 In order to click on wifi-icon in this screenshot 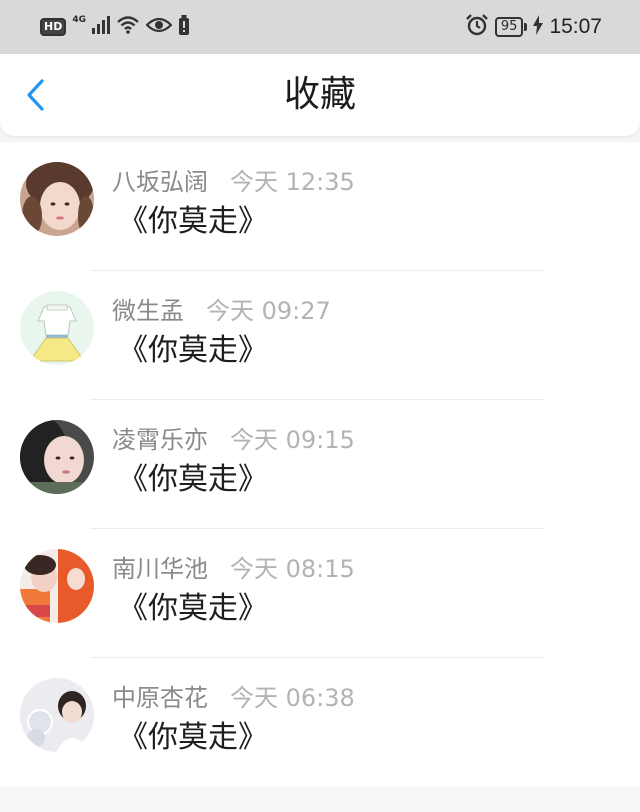, I will do `click(128, 27)`.